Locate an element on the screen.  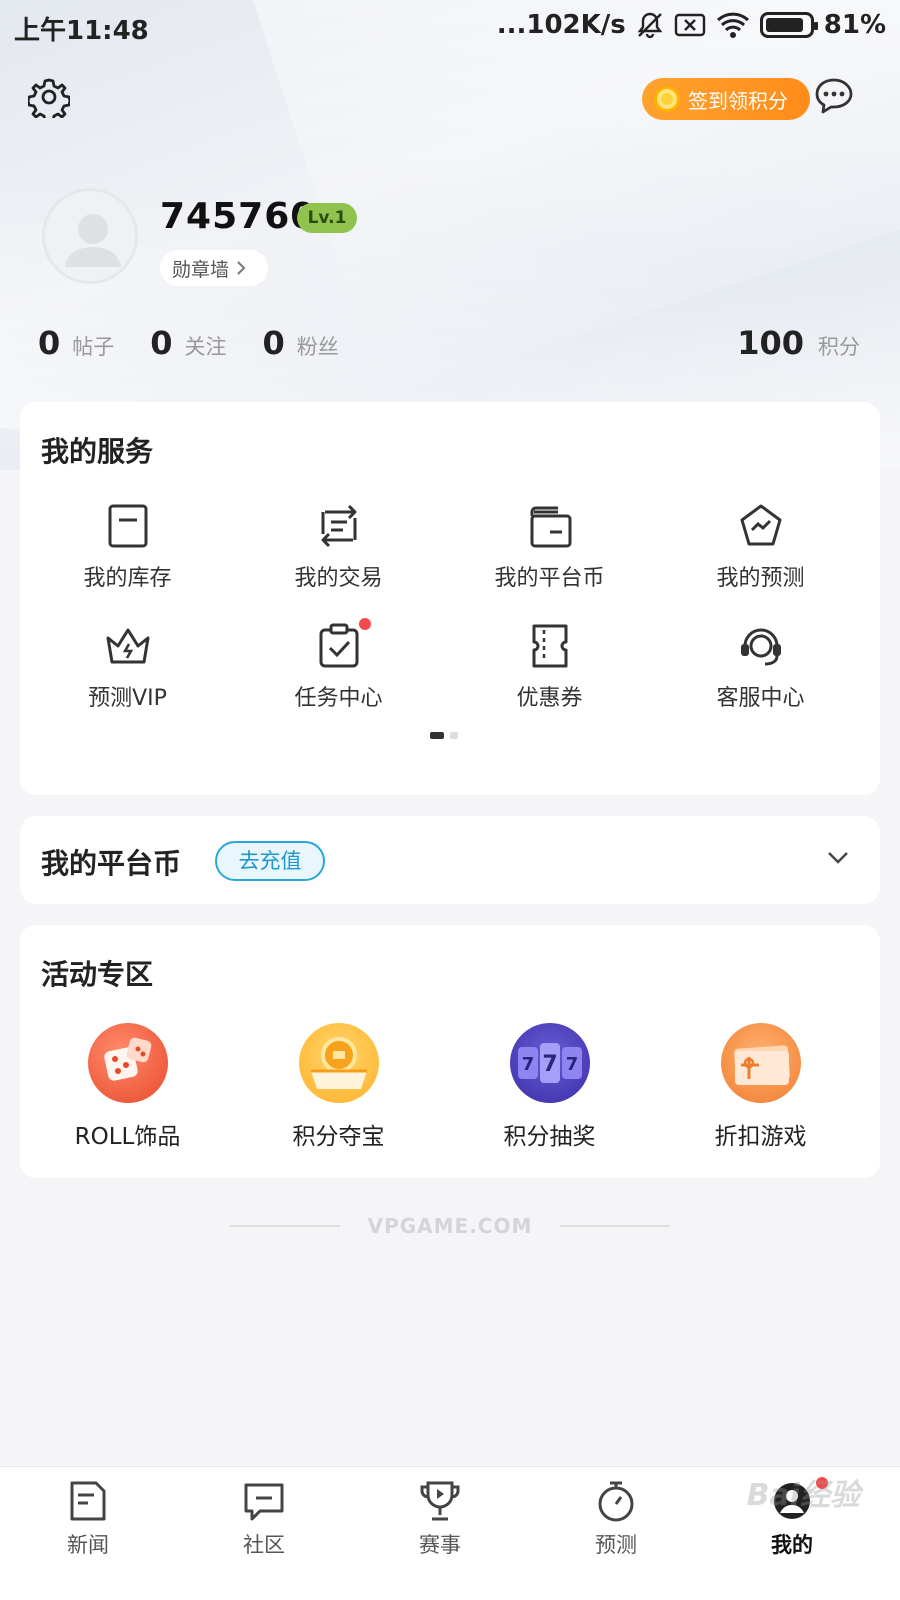
tab-prediction: 预测 is located at coordinates (616, 1519).